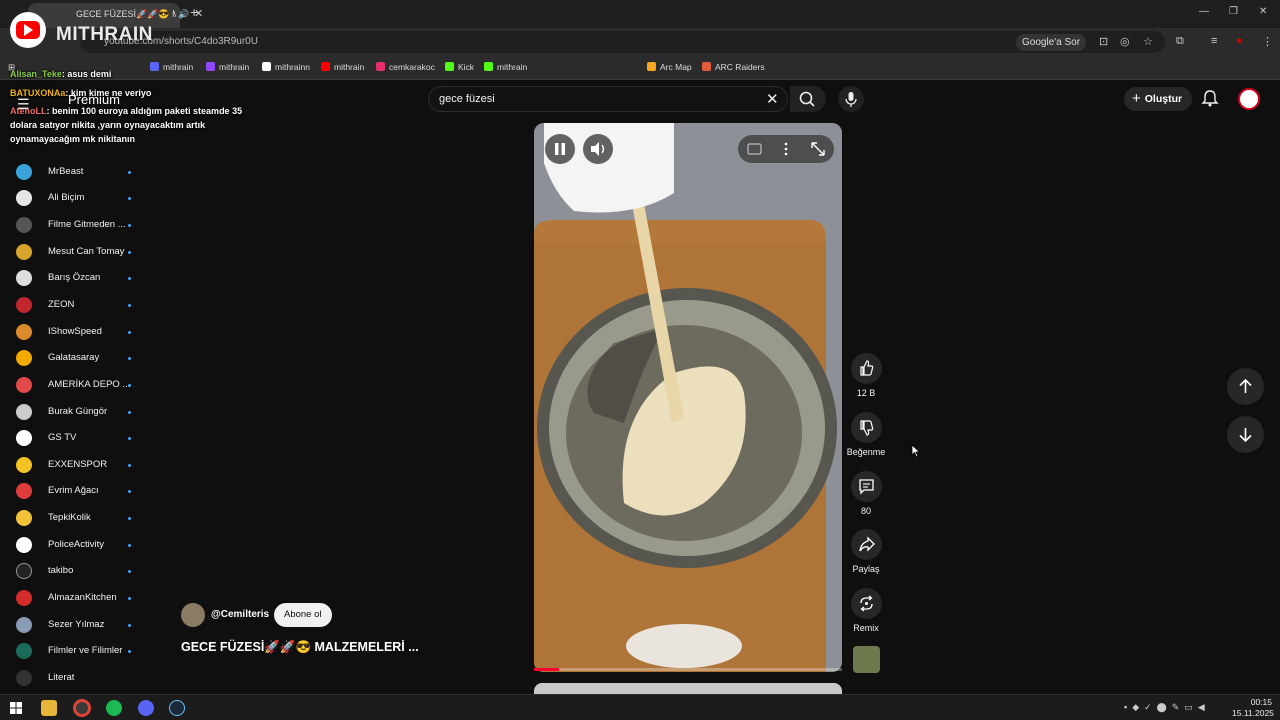 Image resolution: width=1280 pixels, height=720 pixels. Describe the element at coordinates (754, 149) in the screenshot. I see `captions-icon` at that location.